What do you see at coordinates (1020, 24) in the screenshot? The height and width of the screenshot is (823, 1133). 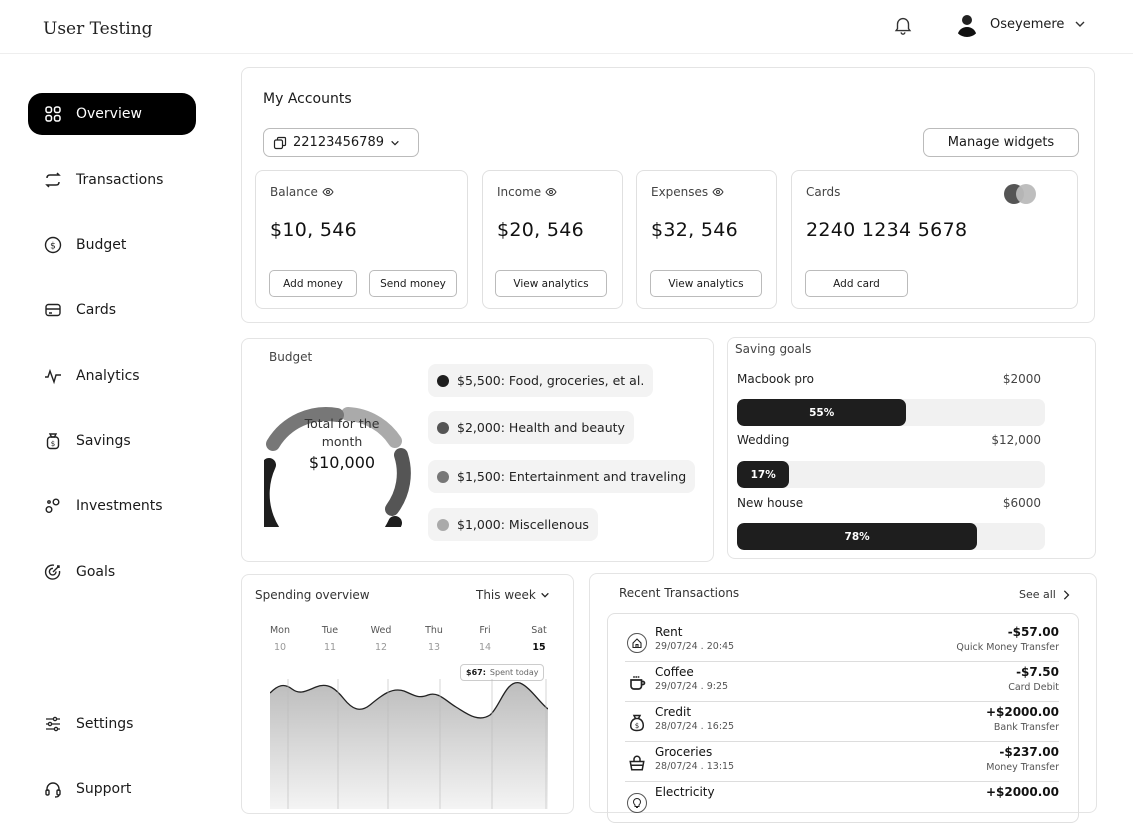 I see `user-menu: Oseyemere` at bounding box center [1020, 24].